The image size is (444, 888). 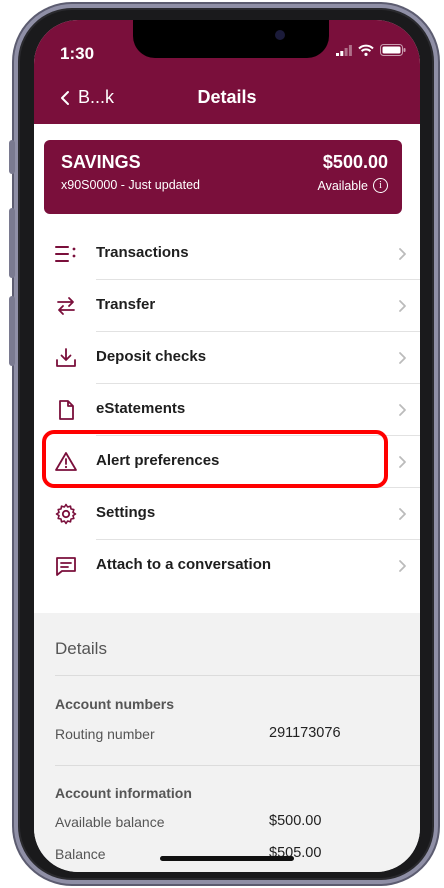 What do you see at coordinates (227, 514) in the screenshot?
I see `menu-item-settings: Settings` at bounding box center [227, 514].